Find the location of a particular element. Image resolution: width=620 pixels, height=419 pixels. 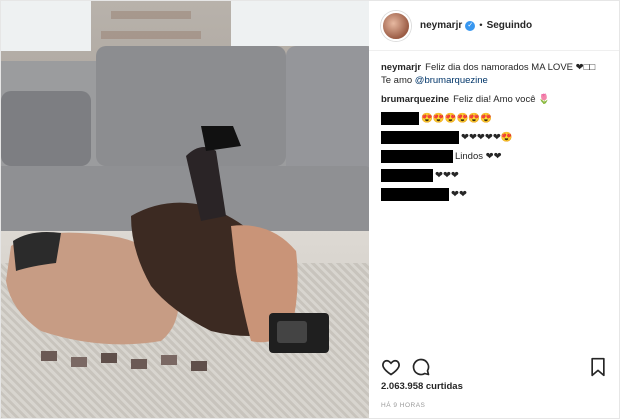

redacted-comment: ❤❤ is located at coordinates (494, 194).